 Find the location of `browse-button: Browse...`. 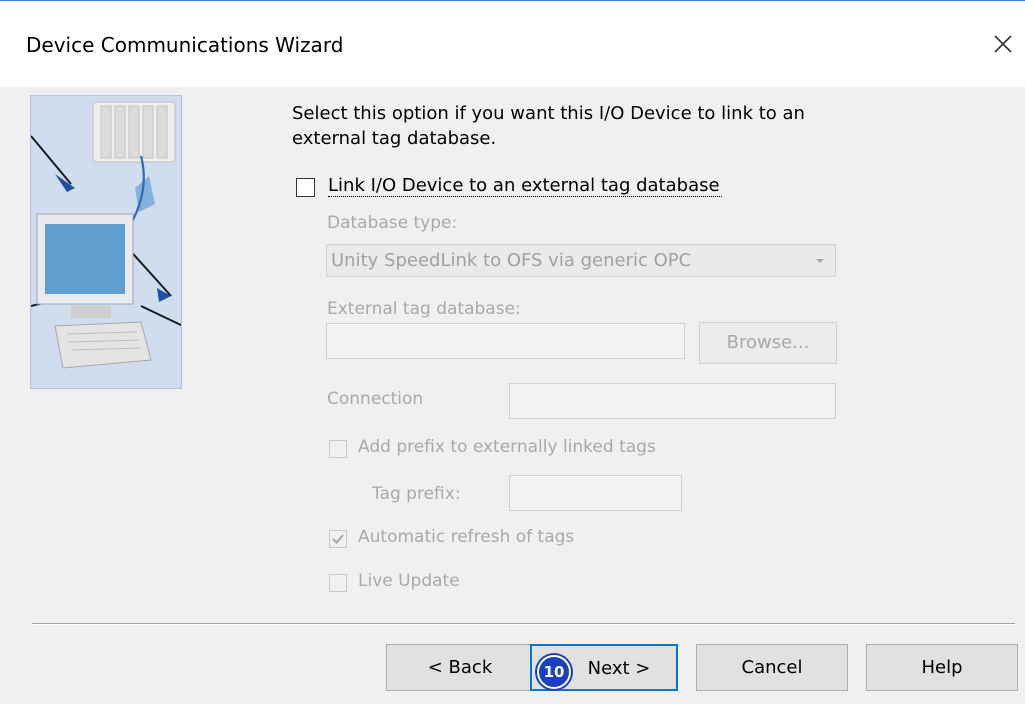

browse-button: Browse... is located at coordinates (768, 343).